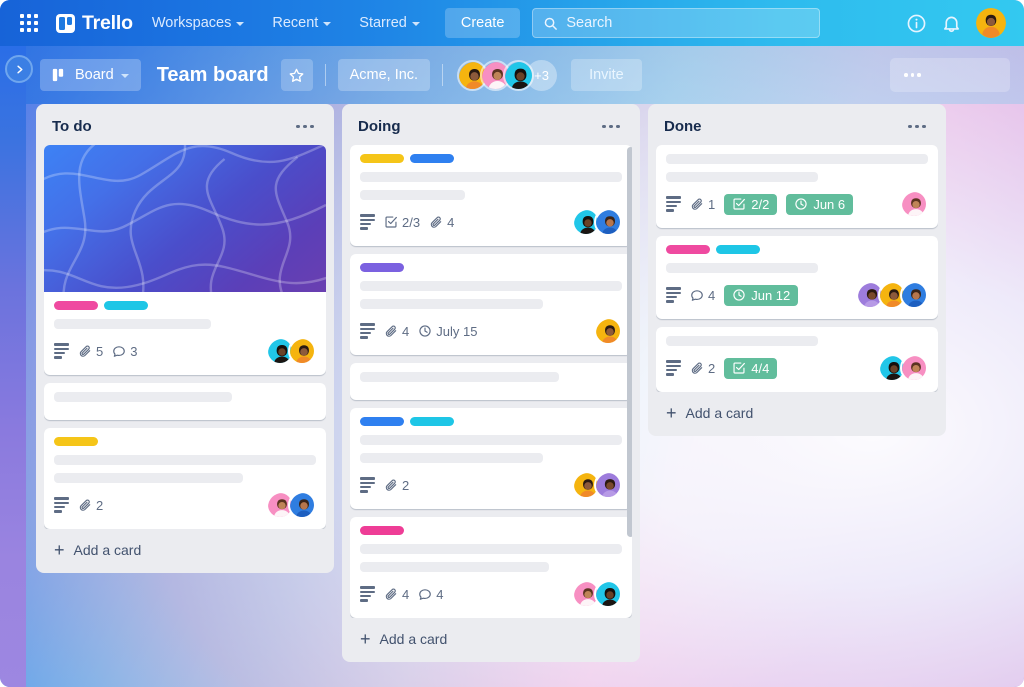  Describe the element at coordinates (90, 505) in the screenshot. I see `card-badge-attachment: 2` at that location.